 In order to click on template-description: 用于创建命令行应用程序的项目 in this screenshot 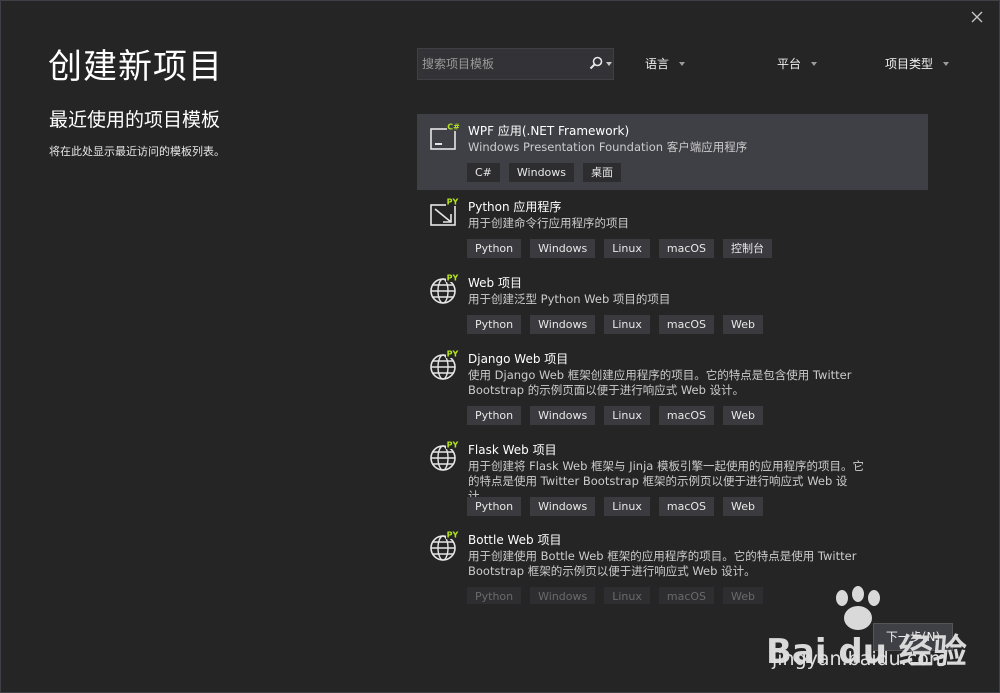, I will do `click(548, 223)`.